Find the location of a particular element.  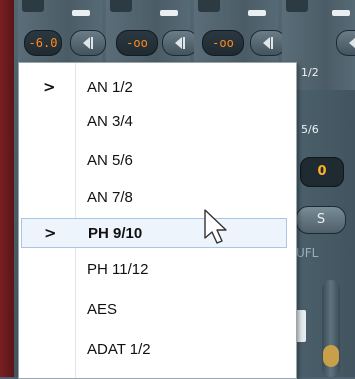

menu-item-label: AN 3/4 is located at coordinates (110, 121).